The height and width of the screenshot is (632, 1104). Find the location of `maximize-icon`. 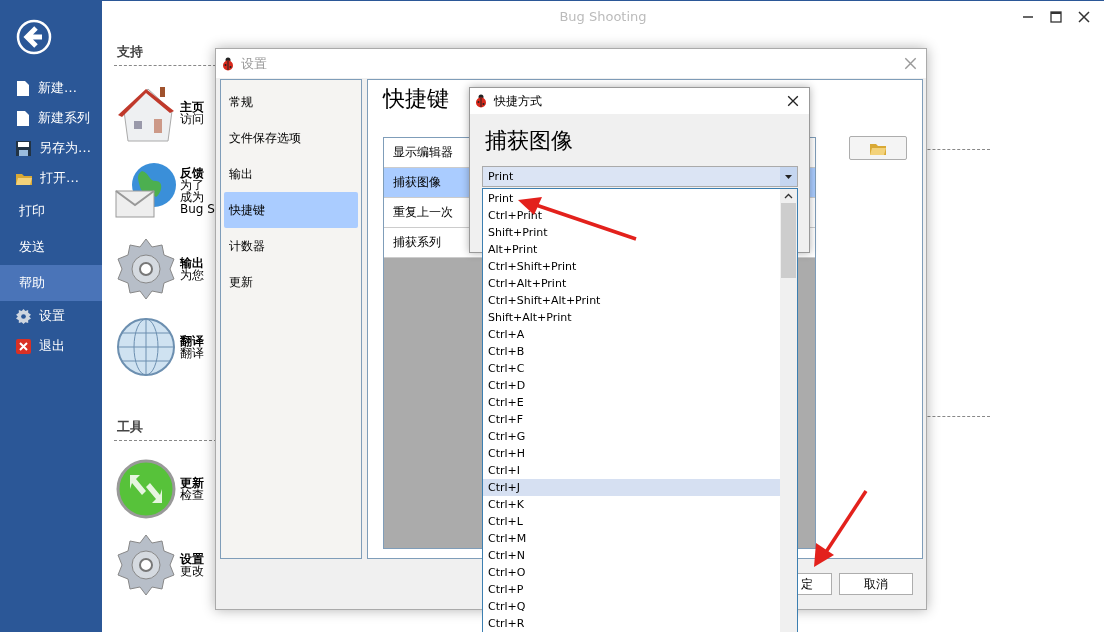

maximize-icon is located at coordinates (1056, 17).